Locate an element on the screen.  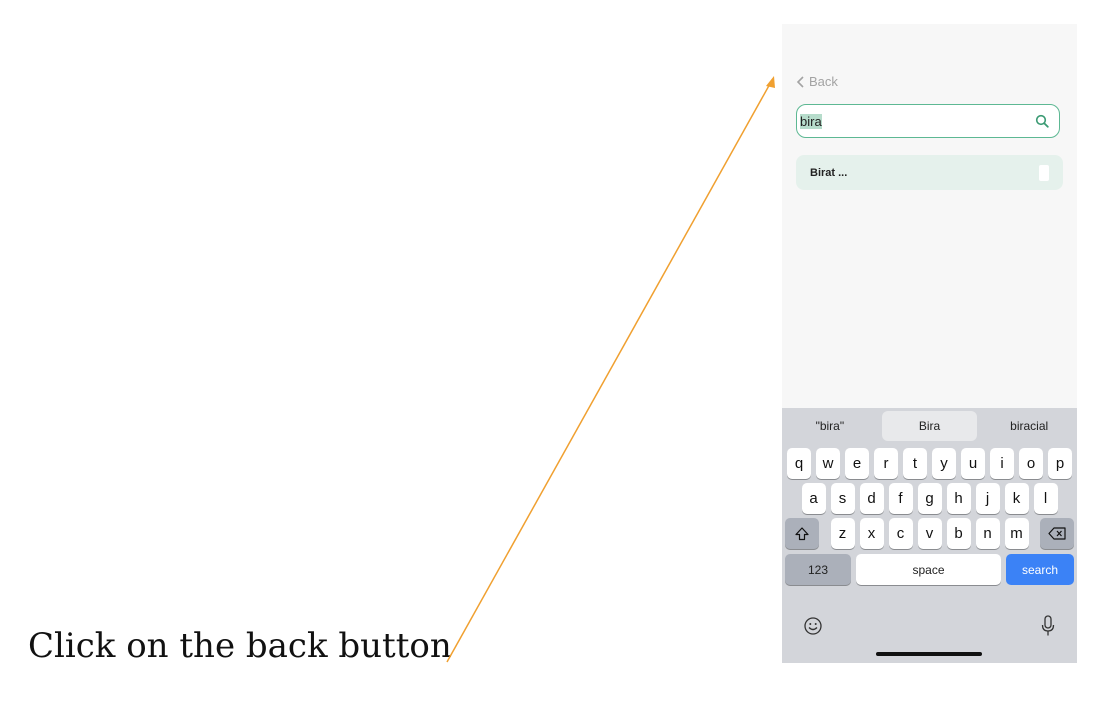
back-button: Back is located at coordinates (817, 81).